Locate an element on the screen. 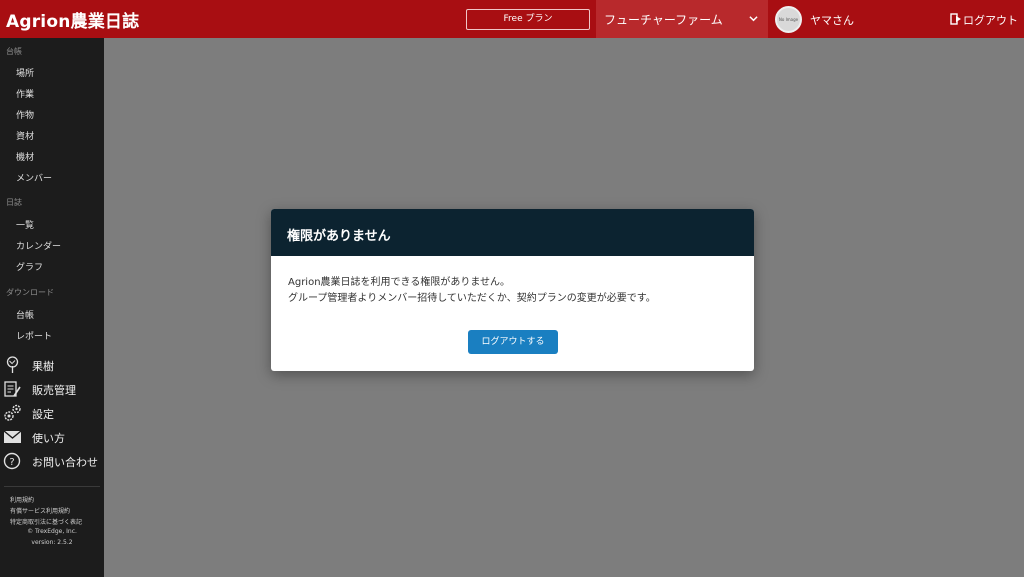  commerce-law-link: 特定商取引法に基づく表記 is located at coordinates (46, 521).